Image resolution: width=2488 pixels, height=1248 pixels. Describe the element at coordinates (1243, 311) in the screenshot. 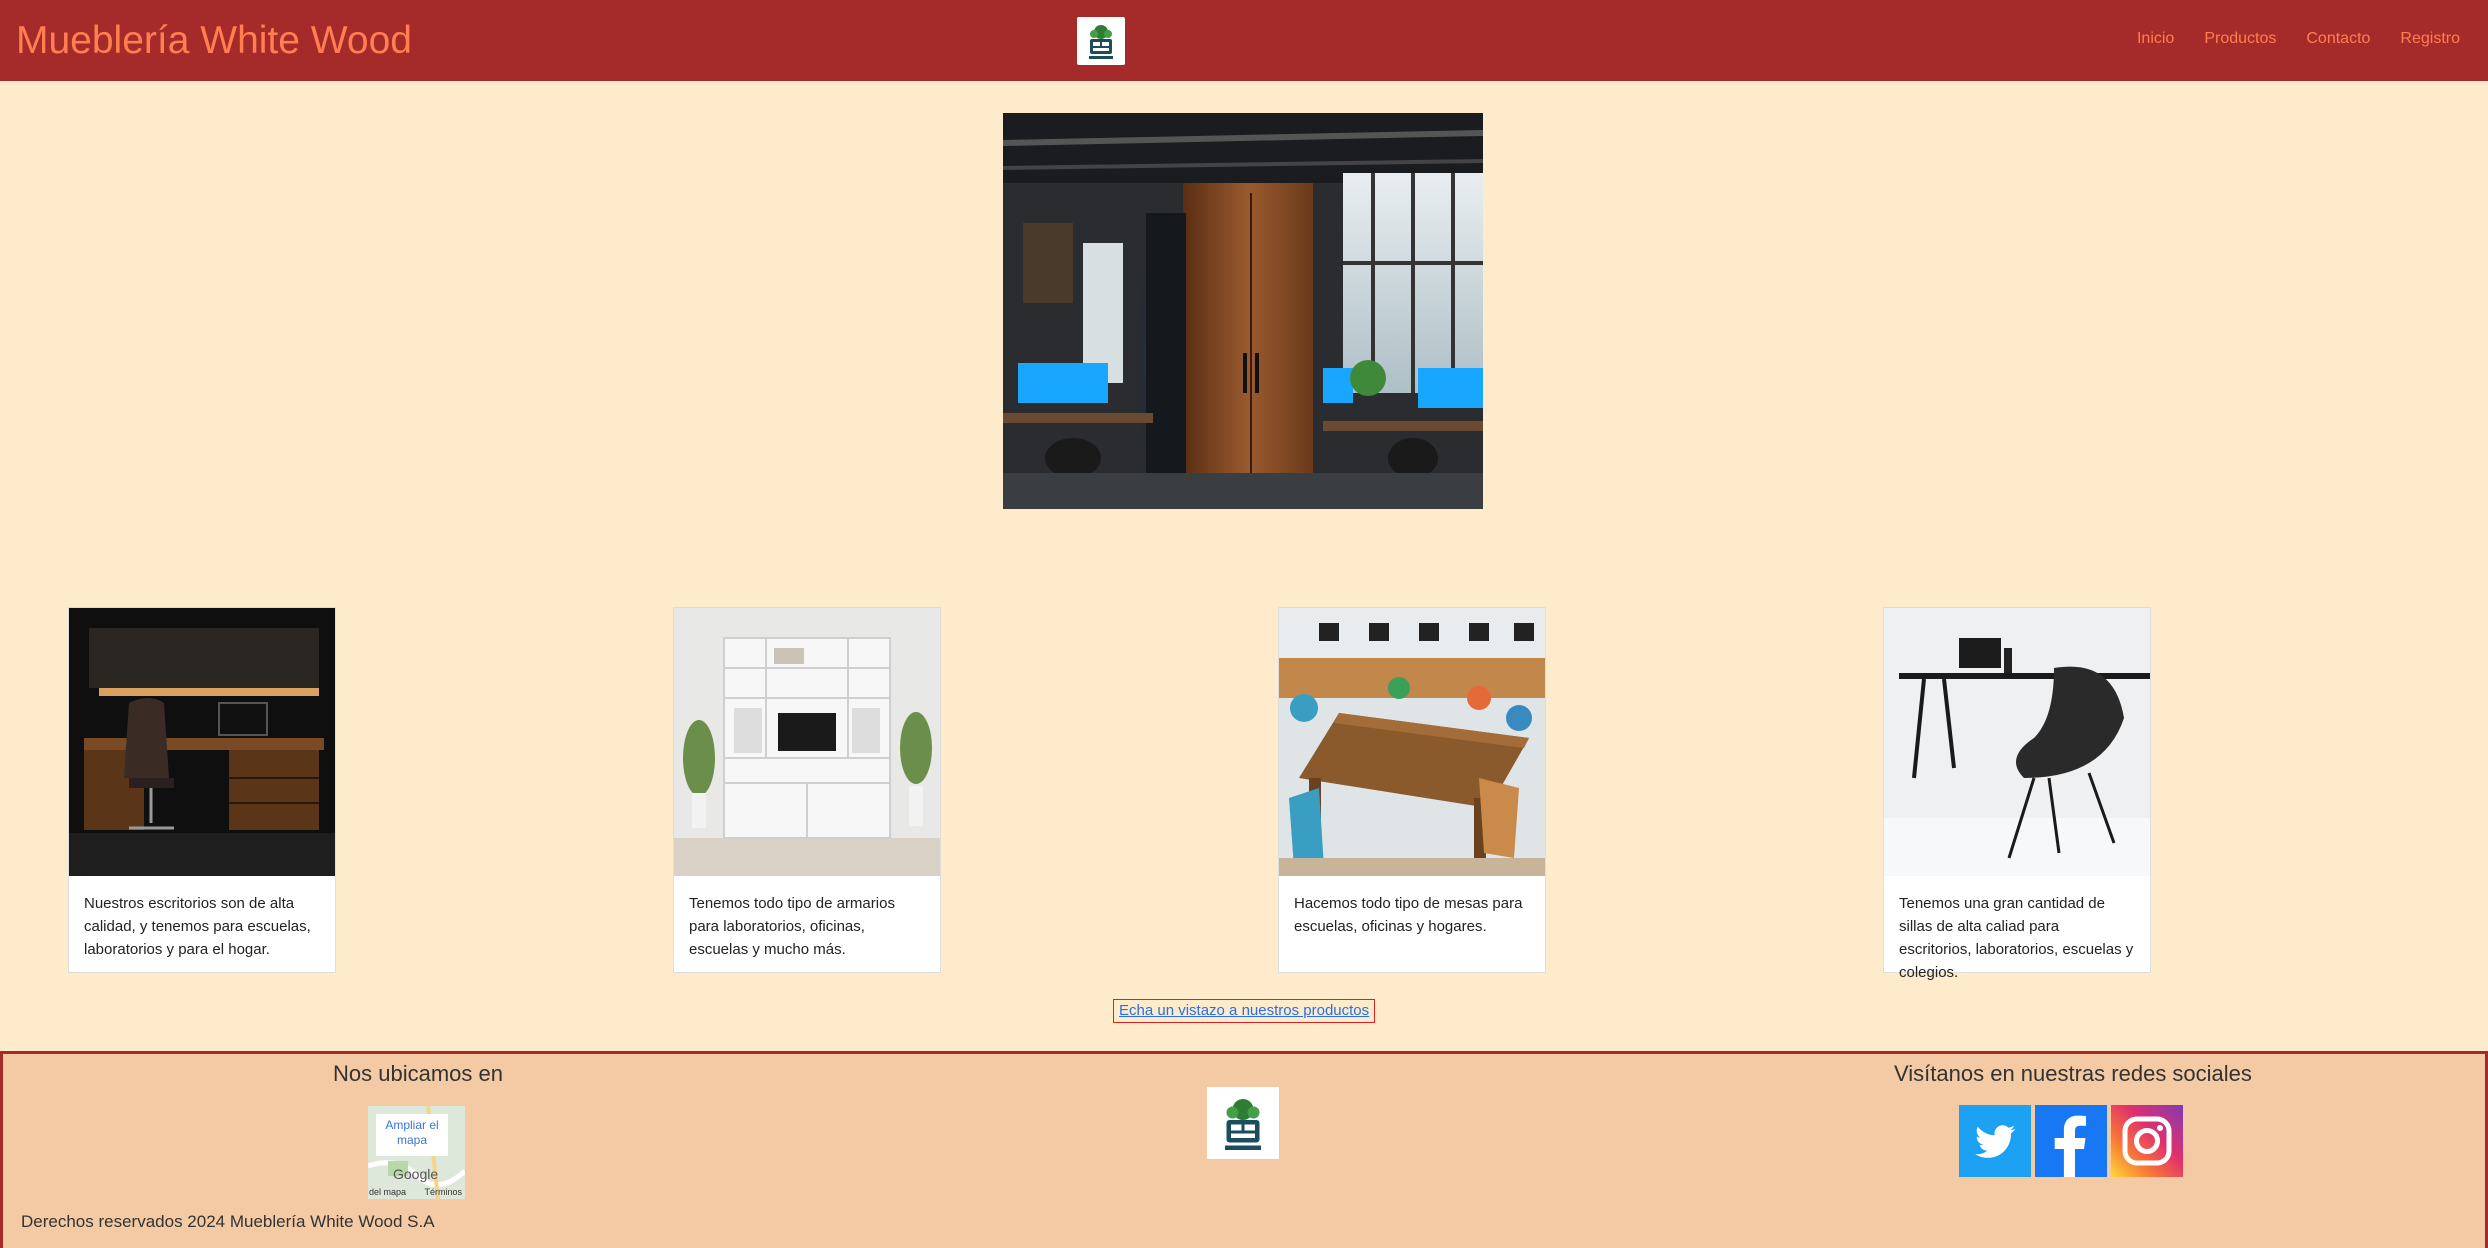

I see `hero-image` at that location.